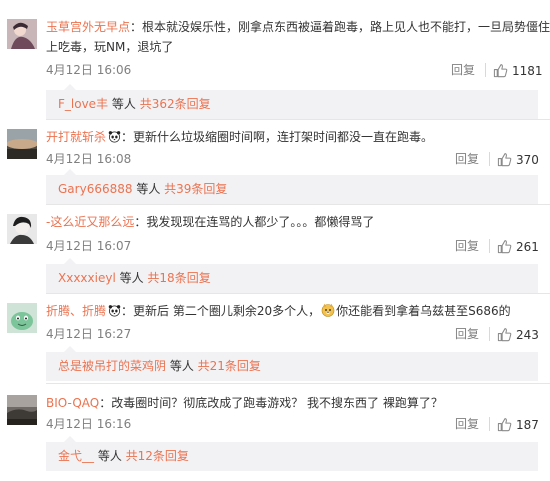  What do you see at coordinates (157, 456) in the screenshot?
I see `reply-count-link: 共12条回复` at bounding box center [157, 456].